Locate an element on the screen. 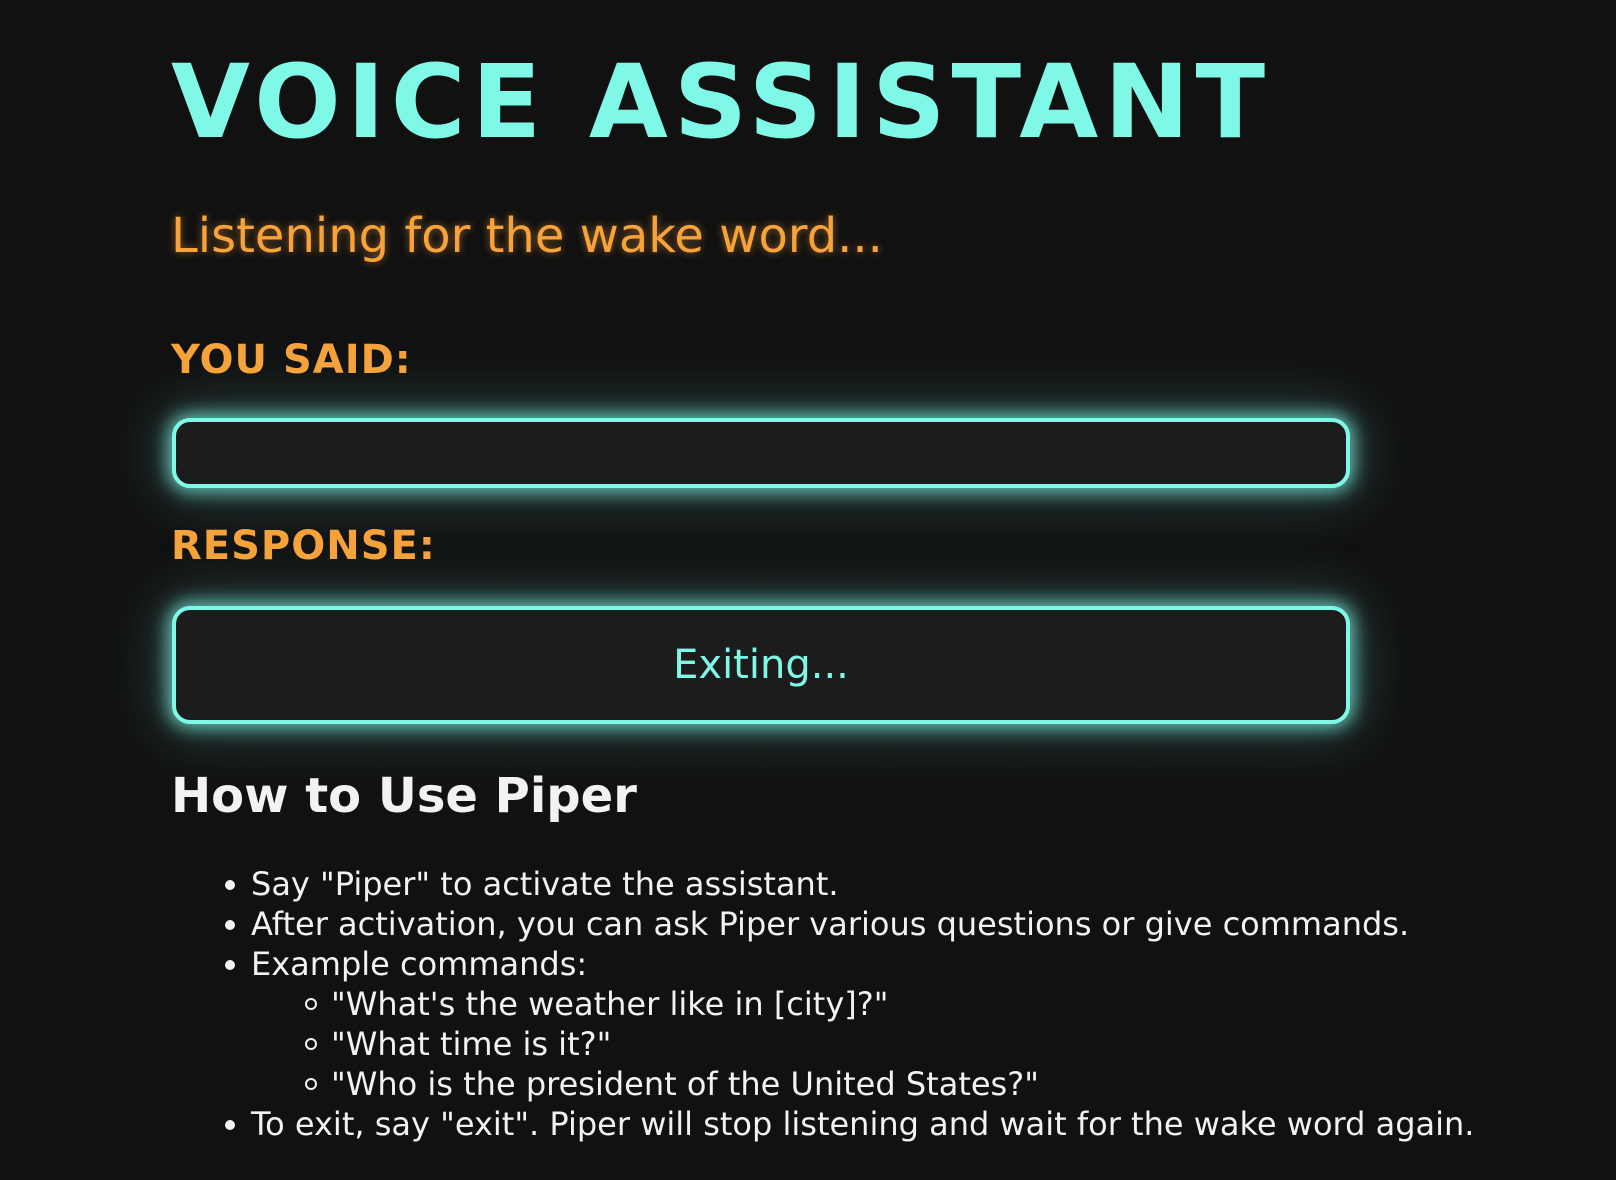  example-command-text: "What's the weather like in [city]?" is located at coordinates (610, 1004).